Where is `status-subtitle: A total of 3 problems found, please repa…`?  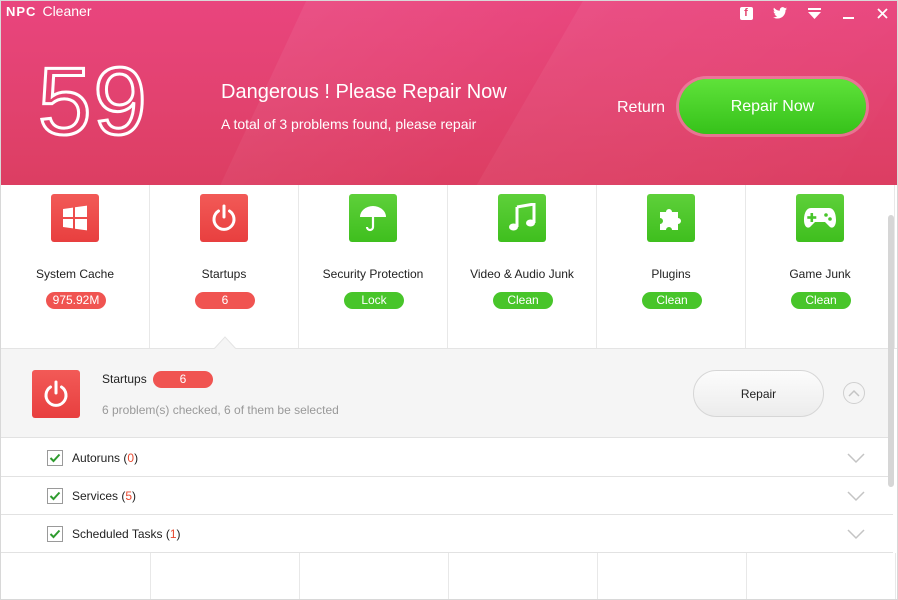
status-subtitle: A total of 3 problems found, please repa… is located at coordinates (349, 124).